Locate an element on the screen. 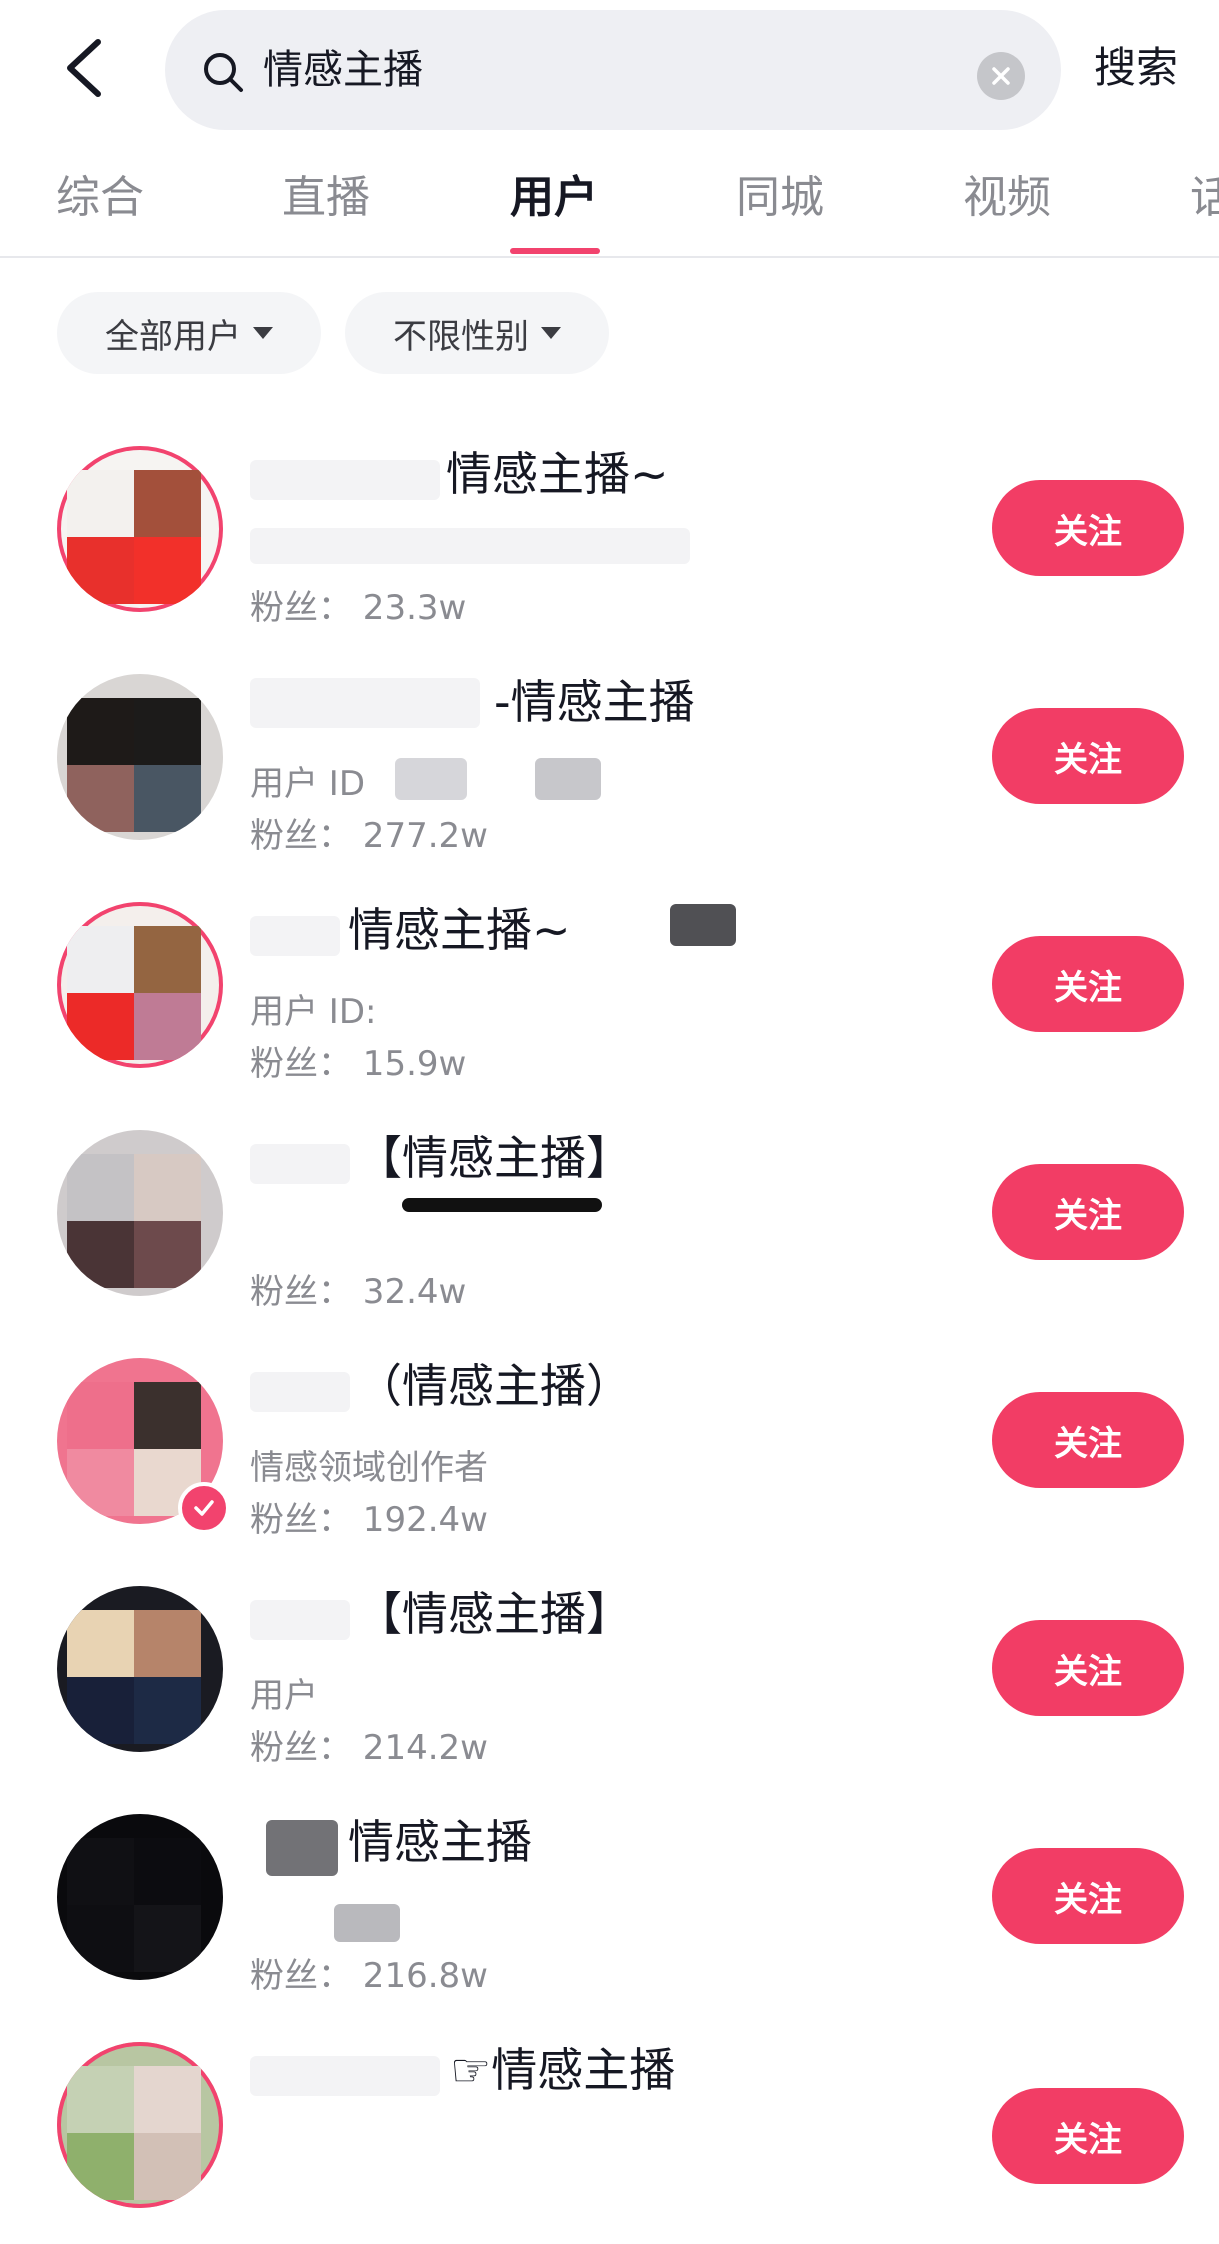 This screenshot has width=1219, height=2244. chevron-left-icon is located at coordinates (84, 68).